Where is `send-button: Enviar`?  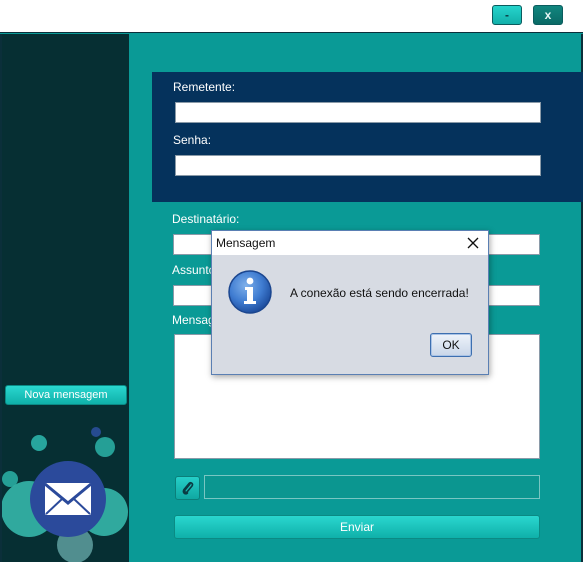 send-button: Enviar is located at coordinates (357, 527).